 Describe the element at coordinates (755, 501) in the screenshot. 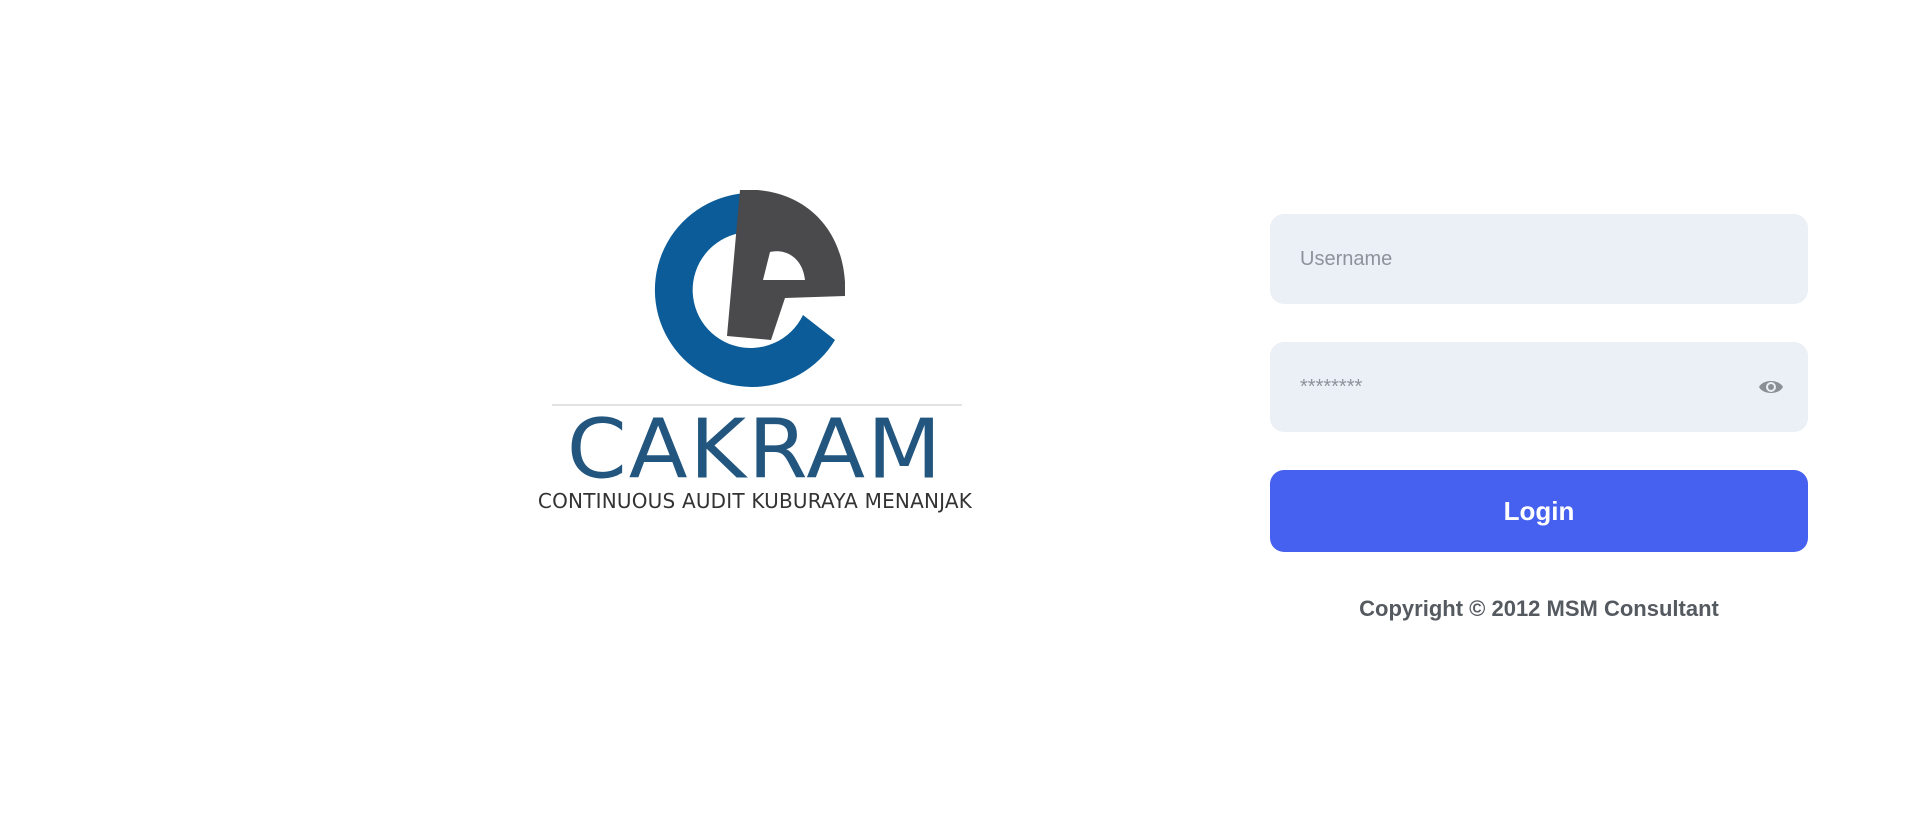

I see `brand-tagline: CONTINUOUS AUDIT KUBURAYA MENANJAK` at that location.